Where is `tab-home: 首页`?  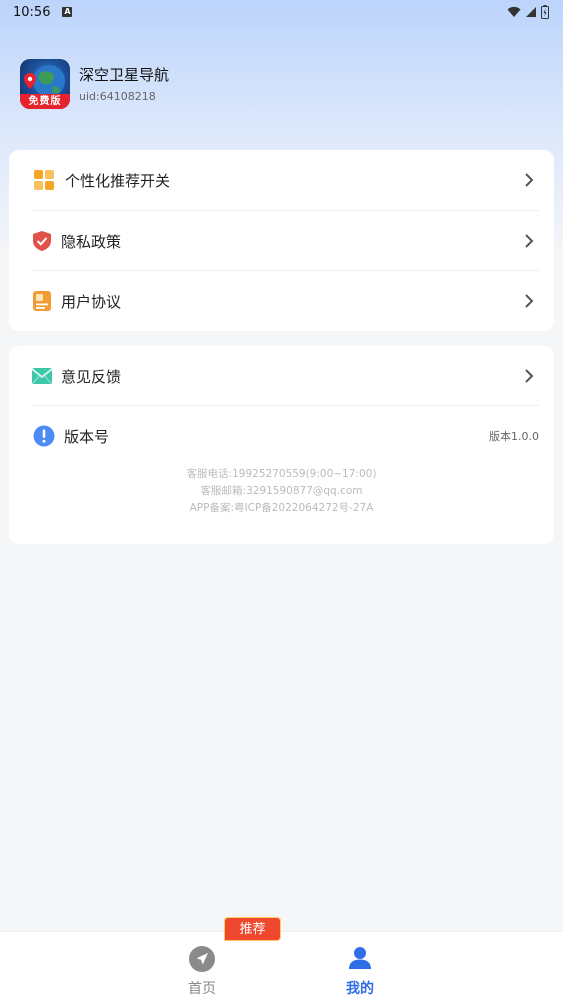
tab-home: 首页 is located at coordinates (202, 967).